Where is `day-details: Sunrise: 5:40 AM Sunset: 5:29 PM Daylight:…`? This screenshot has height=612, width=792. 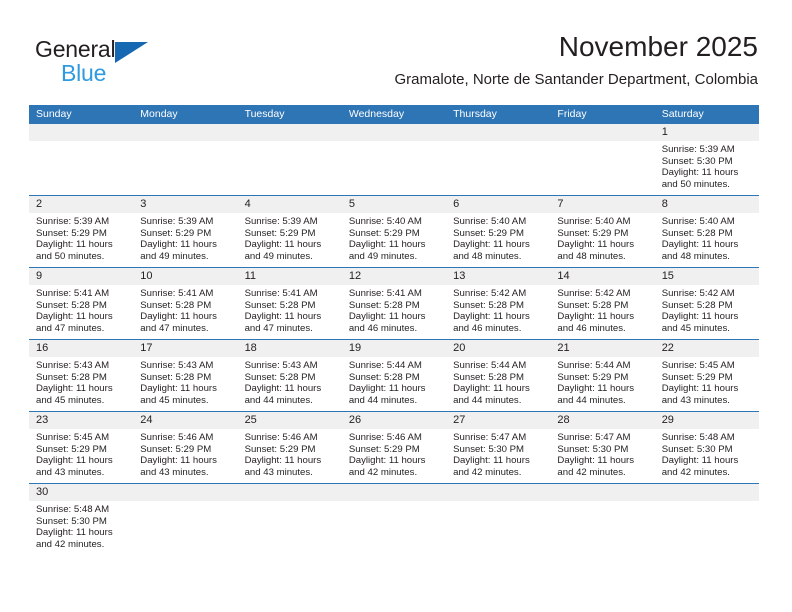 day-details: Sunrise: 5:40 AM Sunset: 5:29 PM Daylight:… is located at coordinates (602, 239).